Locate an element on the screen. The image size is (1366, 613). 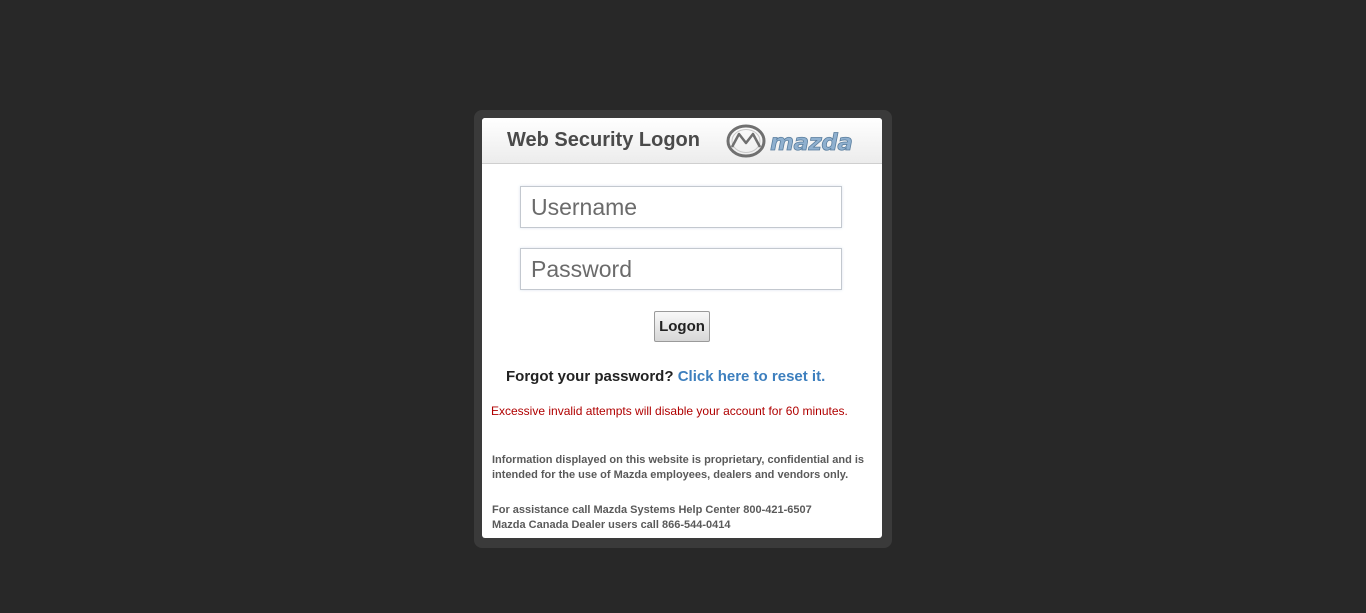
panel-header: Web Security Logon mazda is located at coordinates (682, 141).